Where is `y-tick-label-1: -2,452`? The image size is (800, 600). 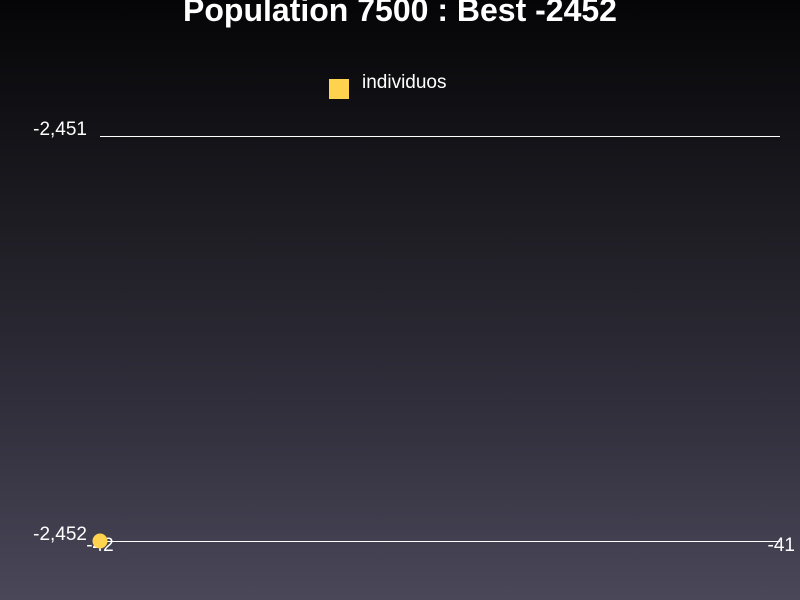
y-tick-label-1: -2,452 is located at coordinates (60, 534).